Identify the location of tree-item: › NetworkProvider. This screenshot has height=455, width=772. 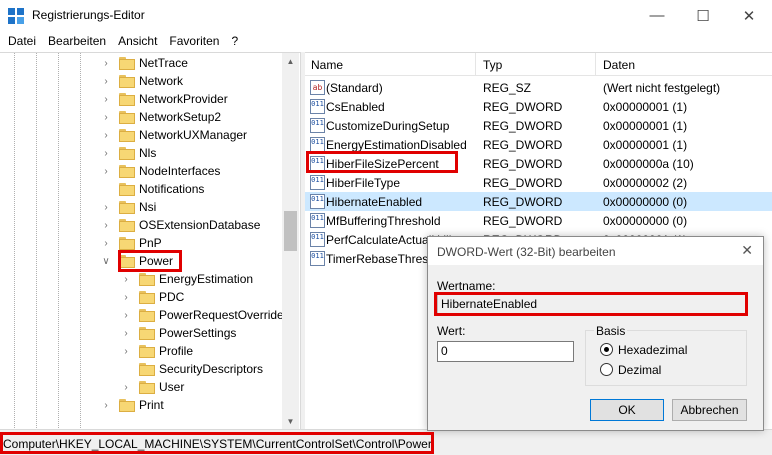
(164, 99).